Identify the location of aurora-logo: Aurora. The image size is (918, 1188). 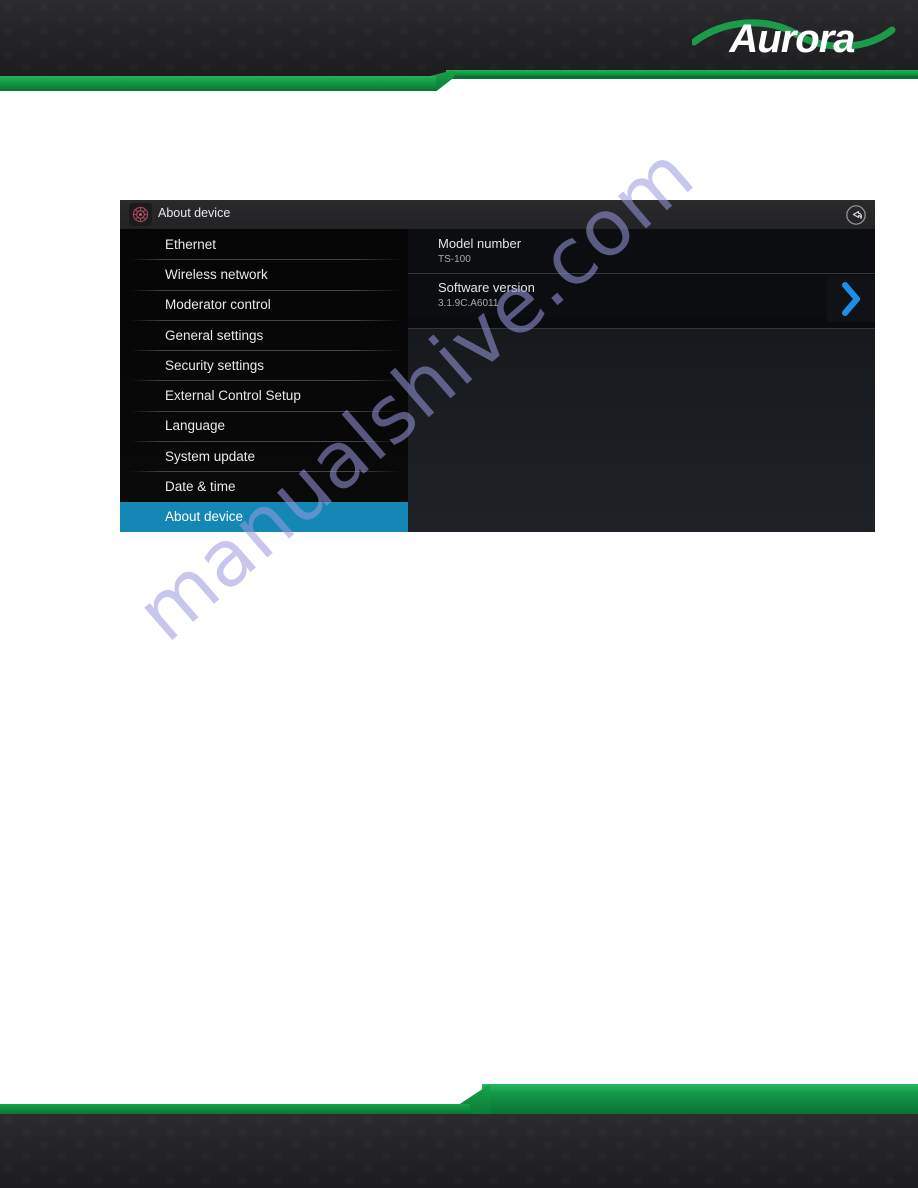
(793, 38).